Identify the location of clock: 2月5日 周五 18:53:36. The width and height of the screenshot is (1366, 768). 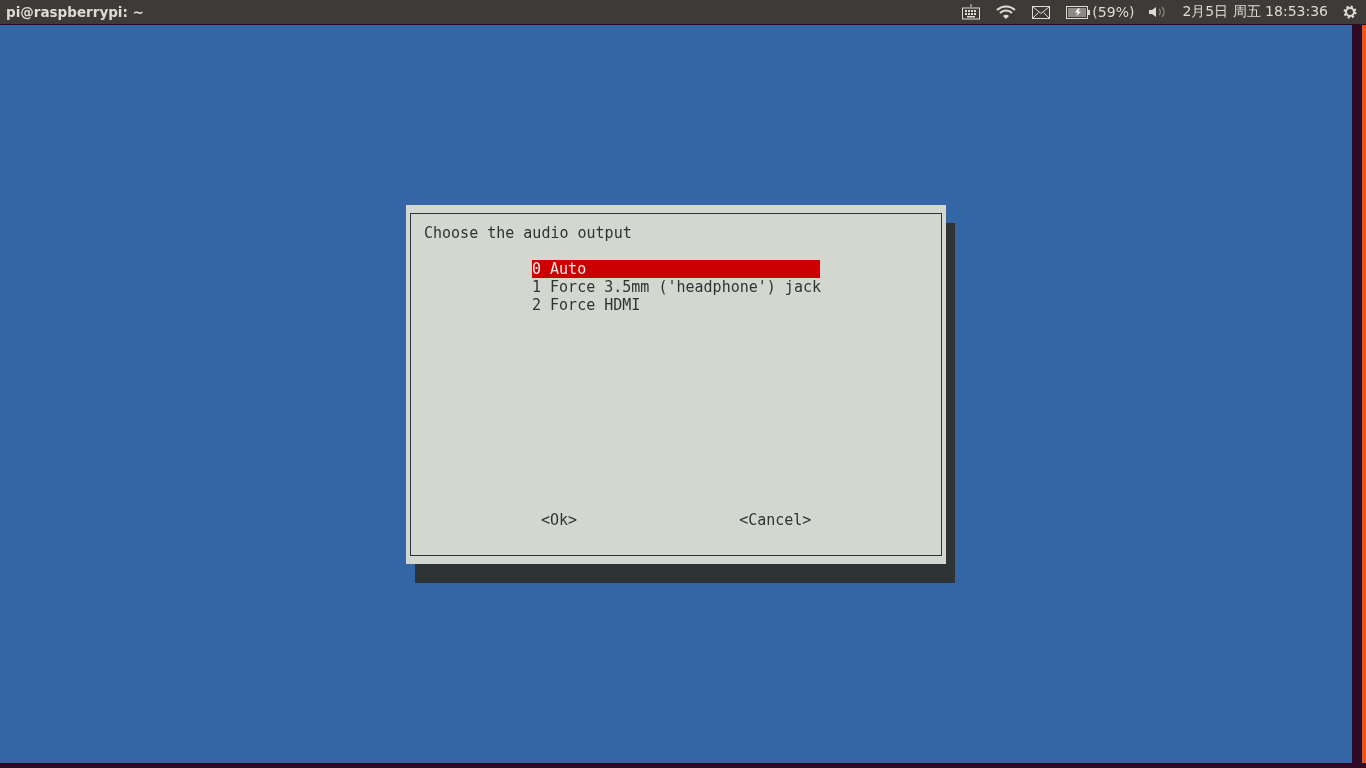
(1255, 12).